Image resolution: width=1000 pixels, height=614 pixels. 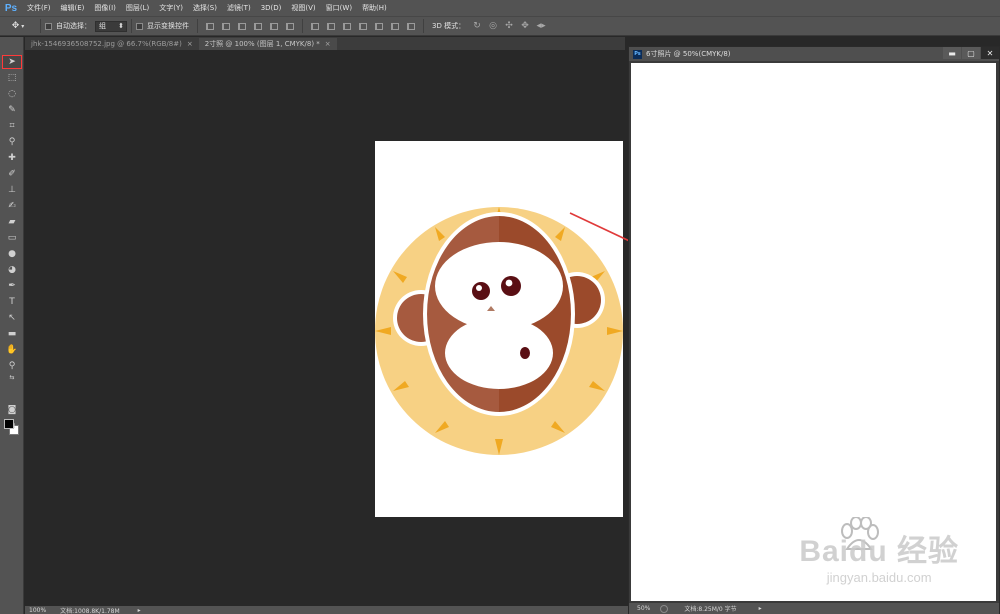 I want to click on float-status-arrow-icon: ▸, so click(x=760, y=608).